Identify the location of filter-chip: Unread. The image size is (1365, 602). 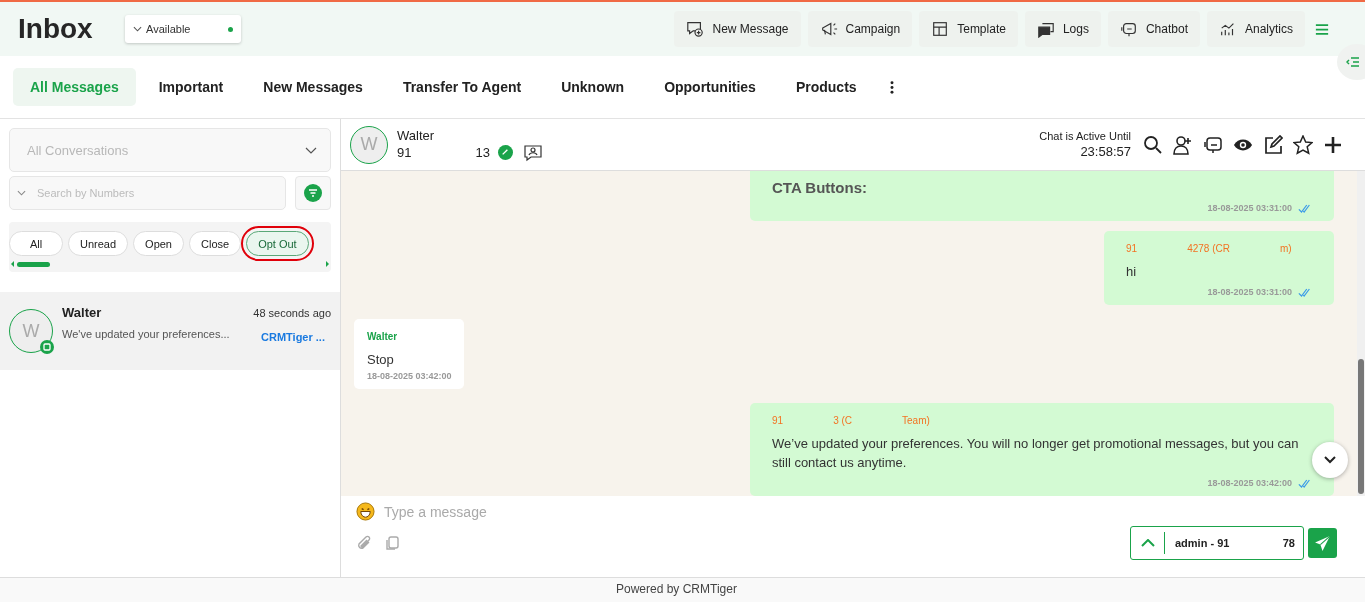
(98, 243).